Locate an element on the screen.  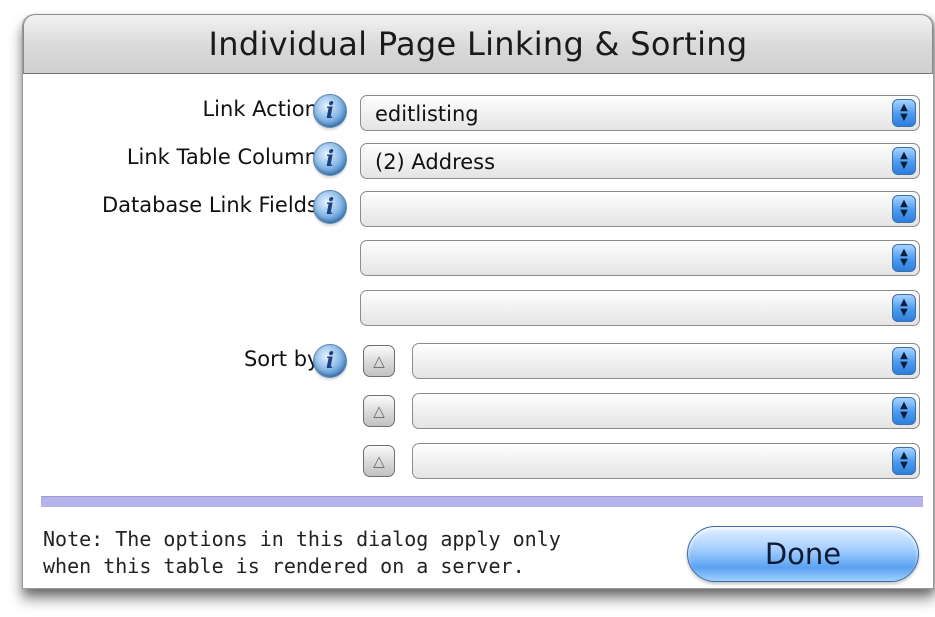
database-link-field-select-3: ▲ ▼ is located at coordinates (640, 308).